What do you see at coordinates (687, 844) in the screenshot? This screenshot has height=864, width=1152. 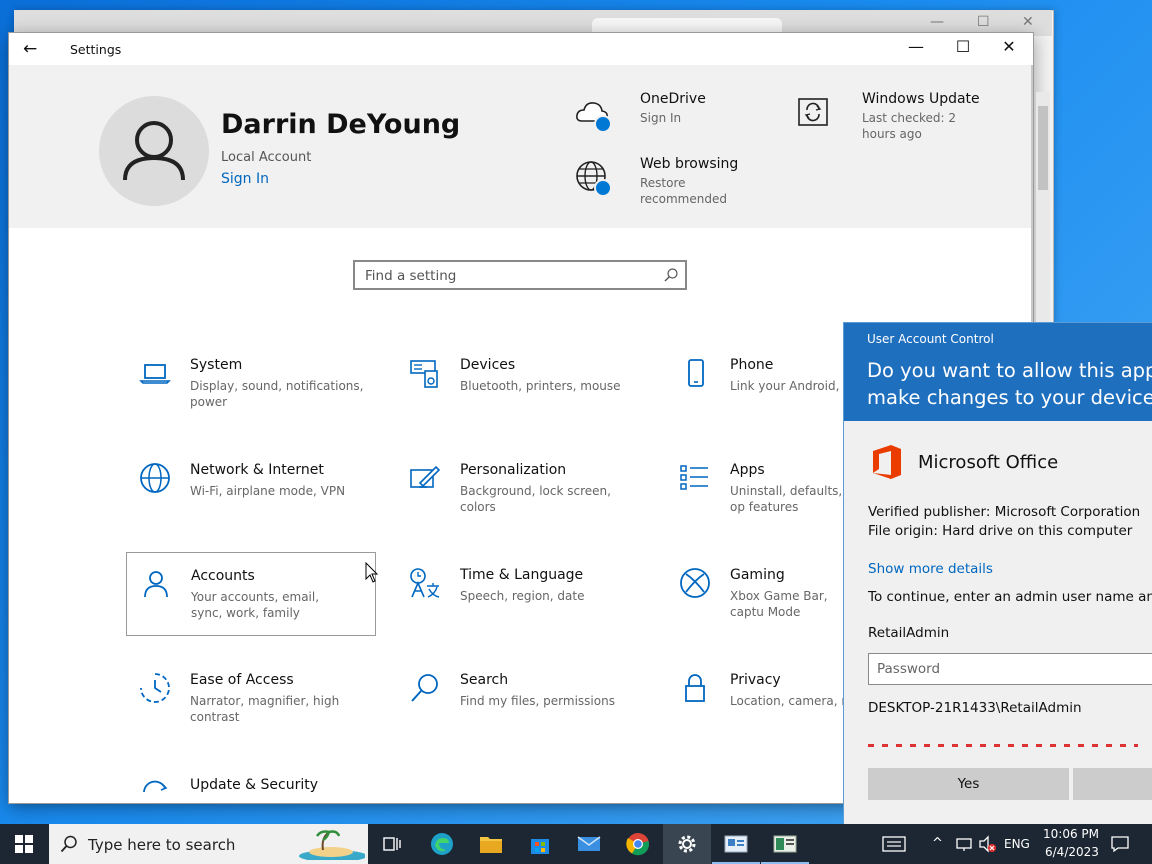 I see `settings-gear-icon` at bounding box center [687, 844].